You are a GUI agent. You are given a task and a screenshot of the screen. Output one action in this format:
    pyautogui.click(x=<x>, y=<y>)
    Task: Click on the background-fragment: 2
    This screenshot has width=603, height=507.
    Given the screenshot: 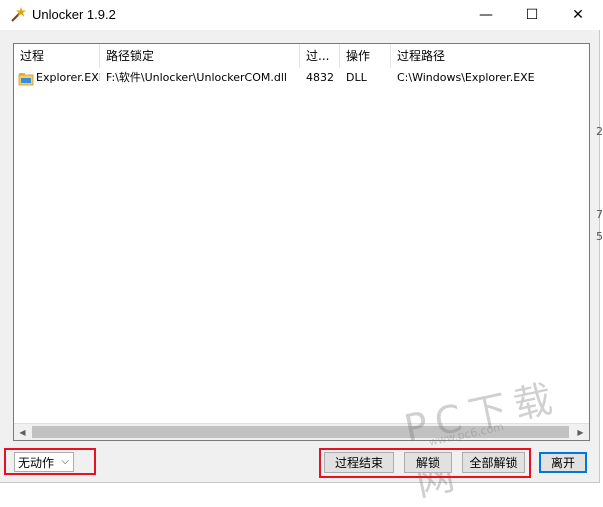 What is the action you would take?
    pyautogui.click(x=599, y=131)
    